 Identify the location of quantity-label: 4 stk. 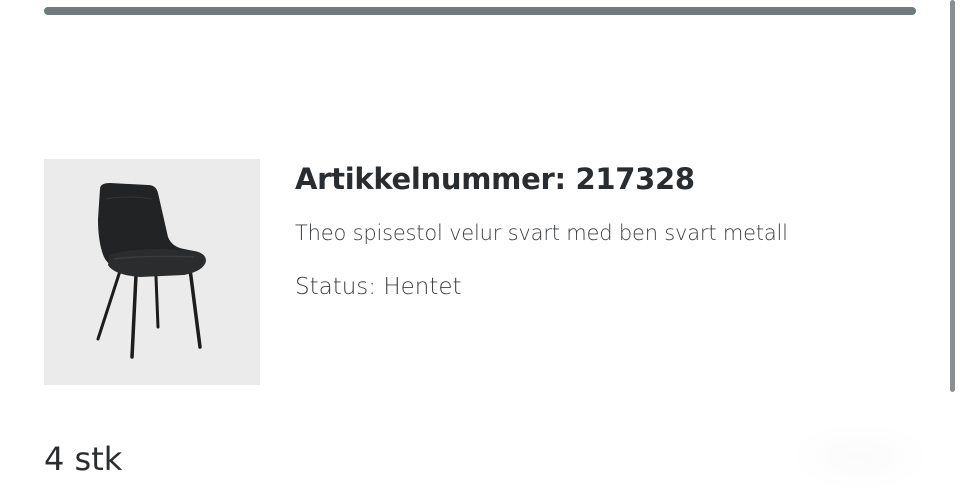
(83, 459).